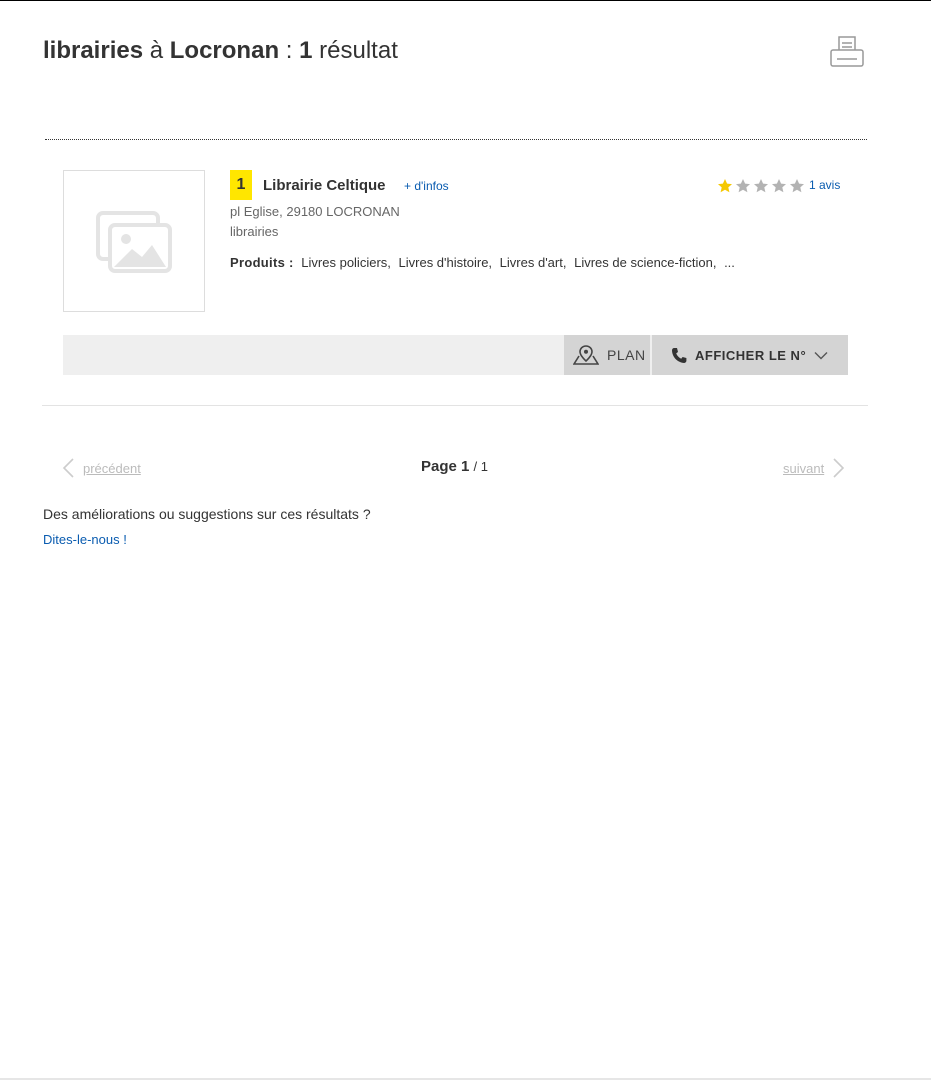 This screenshot has height=1080, width=931. I want to click on title-count-label: résultat, so click(358, 50).